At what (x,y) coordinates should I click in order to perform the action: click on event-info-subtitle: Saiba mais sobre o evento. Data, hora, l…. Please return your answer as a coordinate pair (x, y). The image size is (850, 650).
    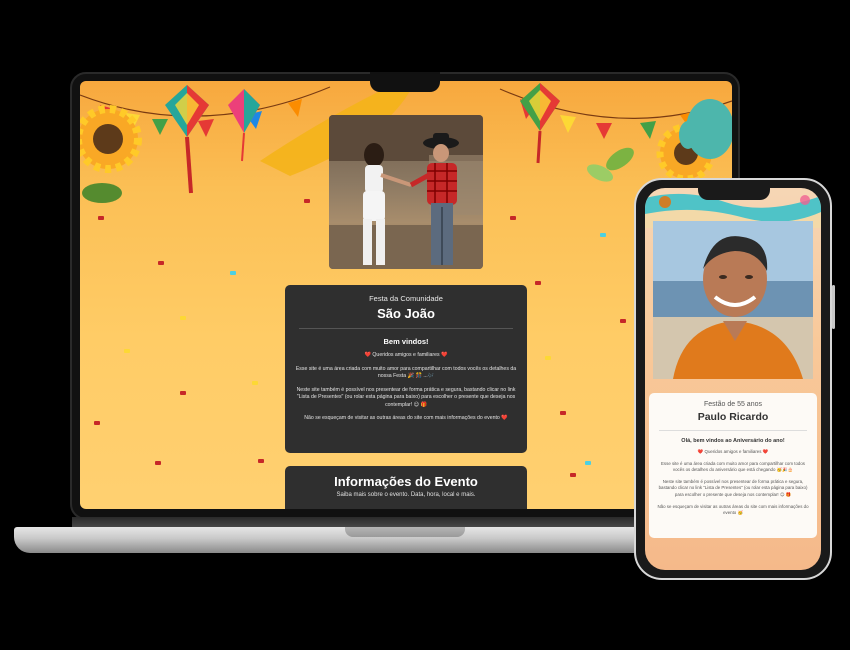
    Looking at the image, I should click on (406, 495).